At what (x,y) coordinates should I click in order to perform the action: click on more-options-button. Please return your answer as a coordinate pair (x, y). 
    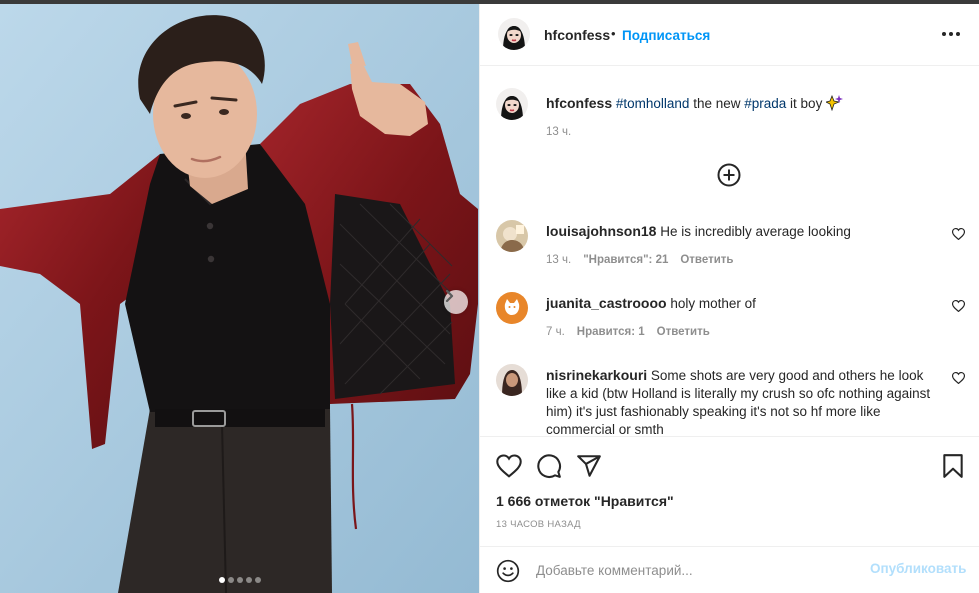
    Looking at the image, I should click on (951, 34).